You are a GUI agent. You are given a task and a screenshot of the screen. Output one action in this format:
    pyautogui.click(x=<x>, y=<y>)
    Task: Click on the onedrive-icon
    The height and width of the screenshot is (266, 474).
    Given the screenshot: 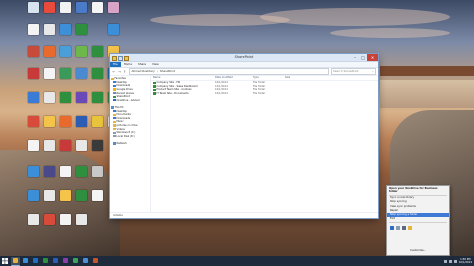 What is the action you would take?
    pyautogui.click(x=392, y=227)
    